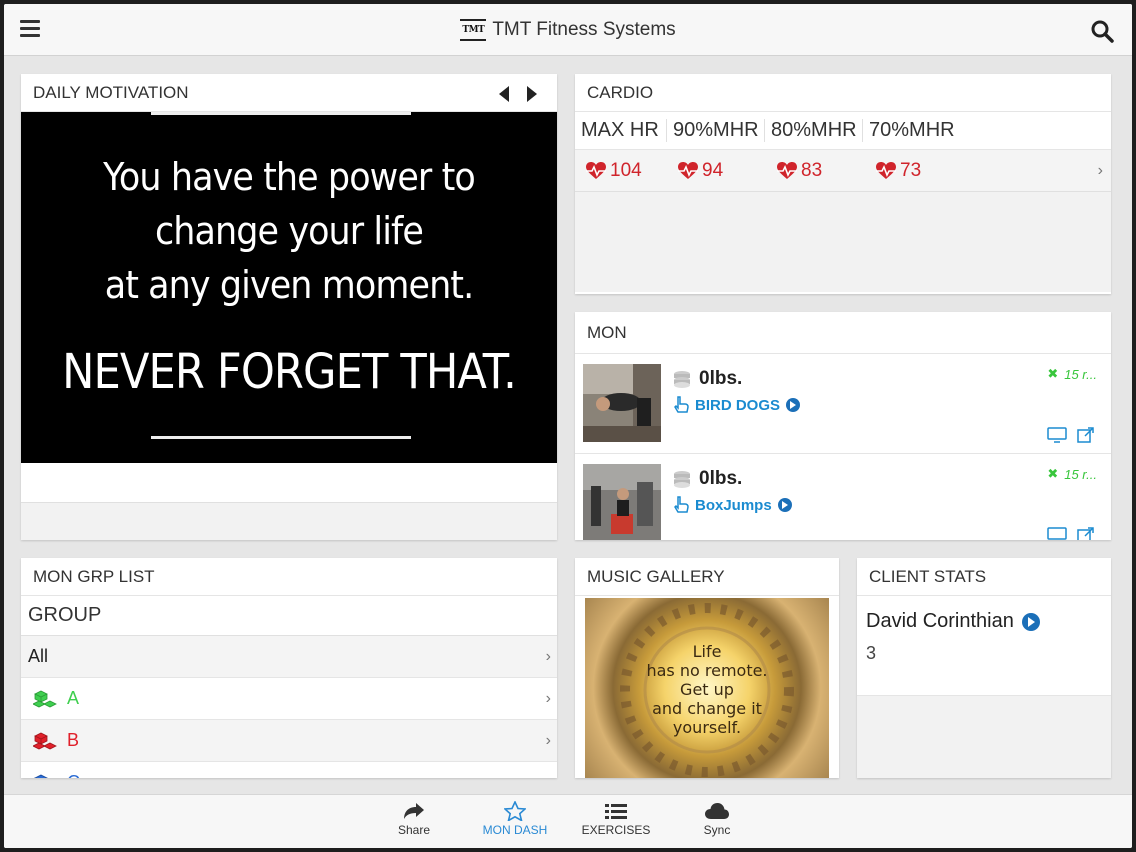 The width and height of the screenshot is (1136, 852). Describe the element at coordinates (843, 242) in the screenshot. I see `panel-body` at that location.